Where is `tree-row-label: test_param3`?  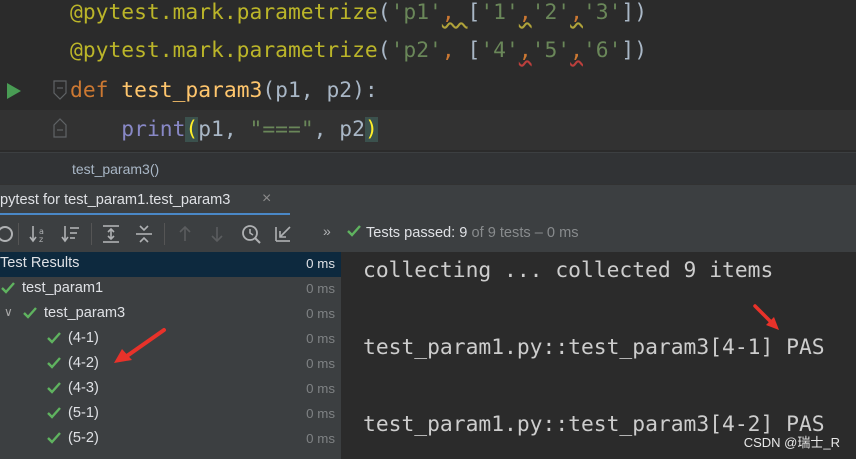 tree-row-label: test_param3 is located at coordinates (85, 313).